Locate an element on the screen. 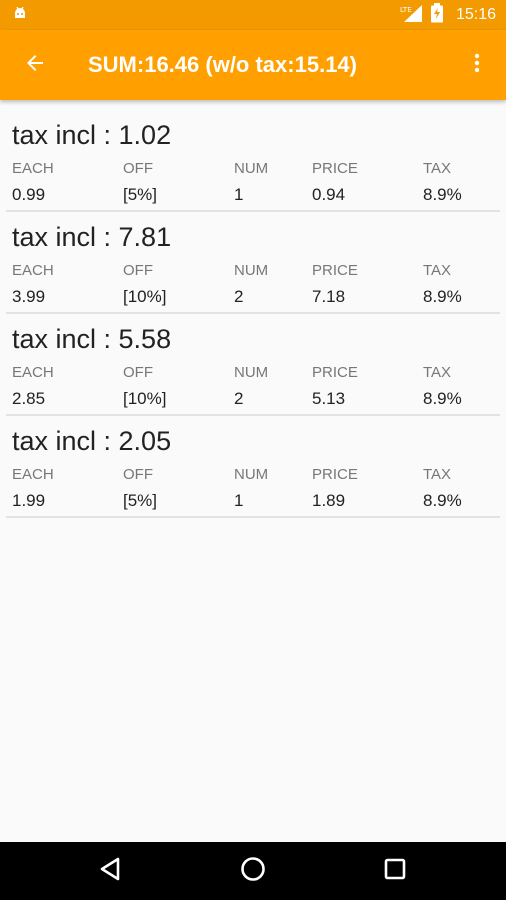 The image size is (506, 900). nav-home-icon is located at coordinates (253, 871).